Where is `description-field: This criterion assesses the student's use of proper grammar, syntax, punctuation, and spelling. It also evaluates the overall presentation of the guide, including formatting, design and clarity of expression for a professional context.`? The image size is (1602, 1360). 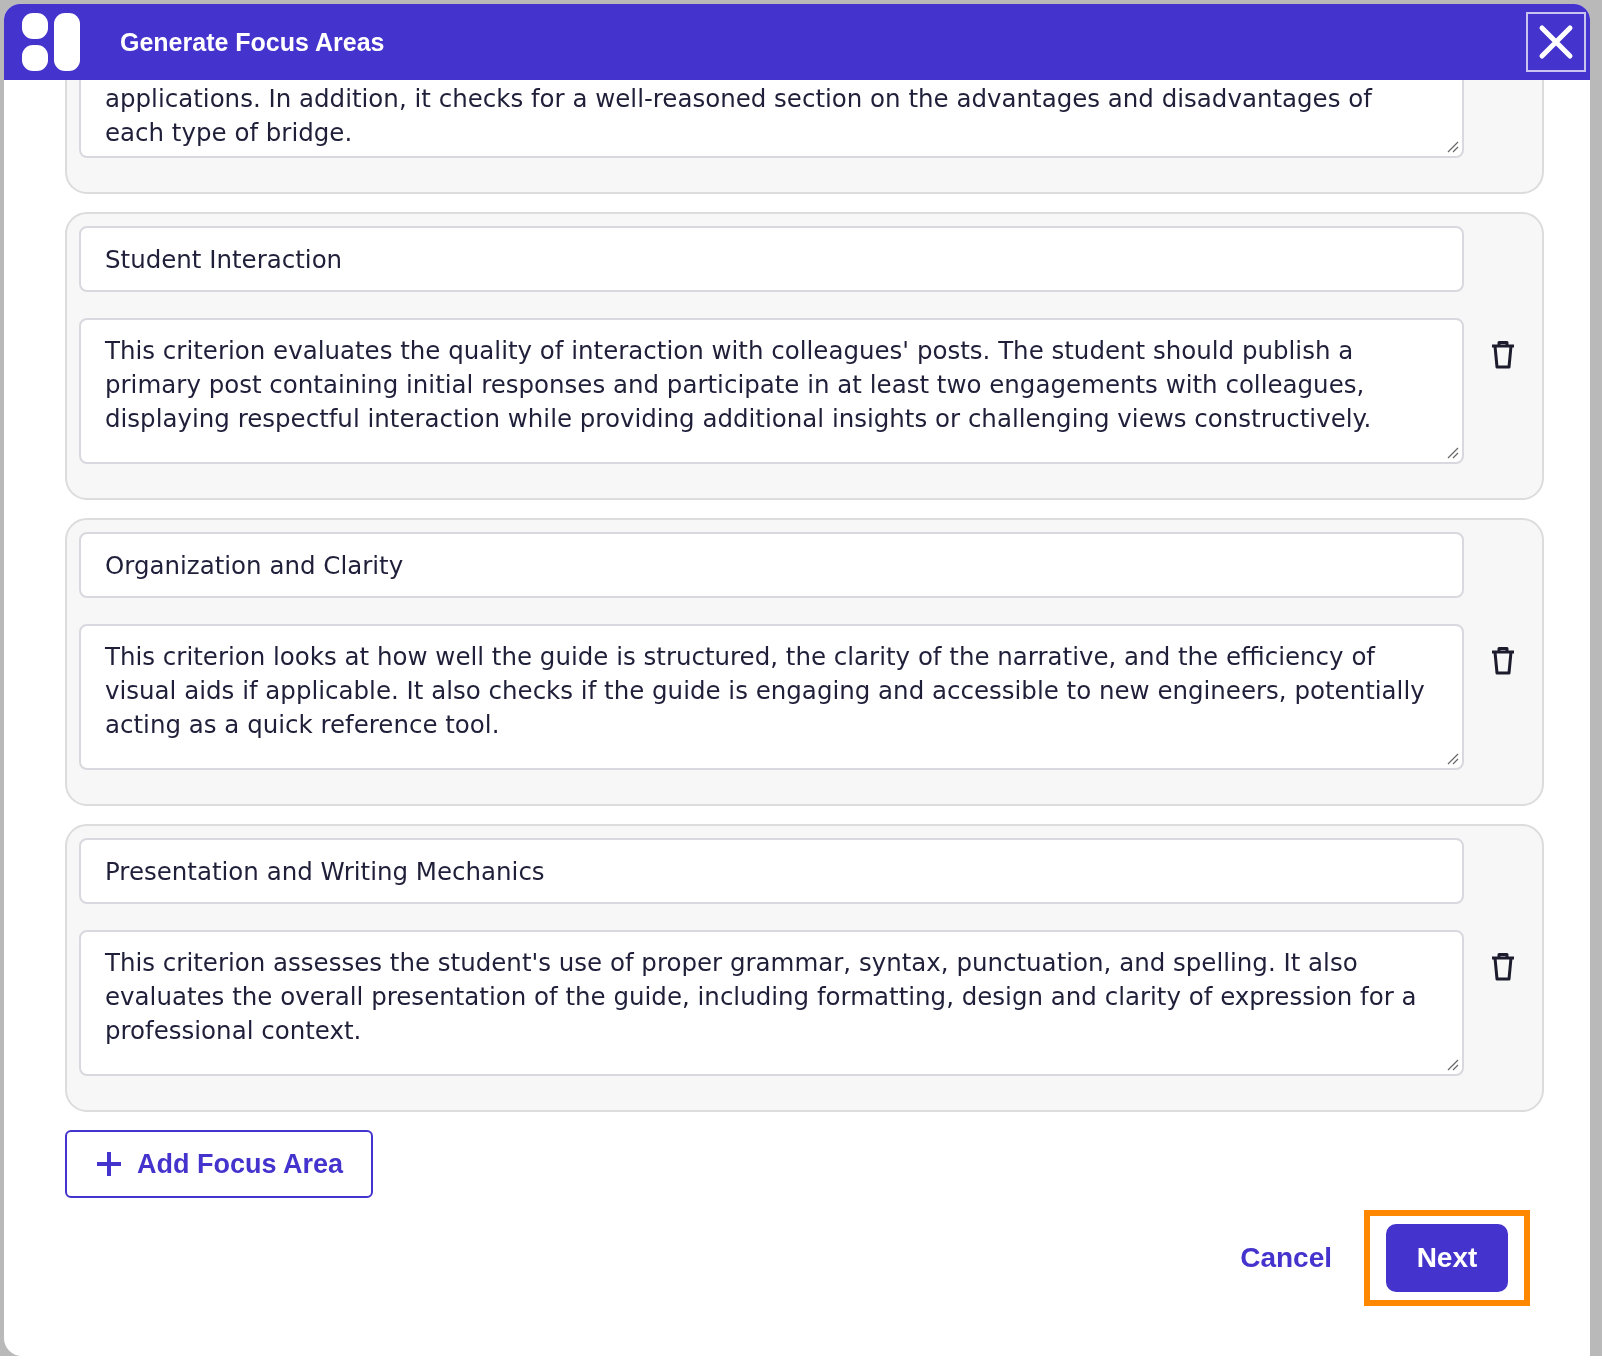
description-field: This criterion assesses the student's use of proper grammar, syntax, punctuation, and spelling. It also evaluates the overall presentation of the guide, including formatting, design and clarity of expression for a professional context. is located at coordinates (771, 1003).